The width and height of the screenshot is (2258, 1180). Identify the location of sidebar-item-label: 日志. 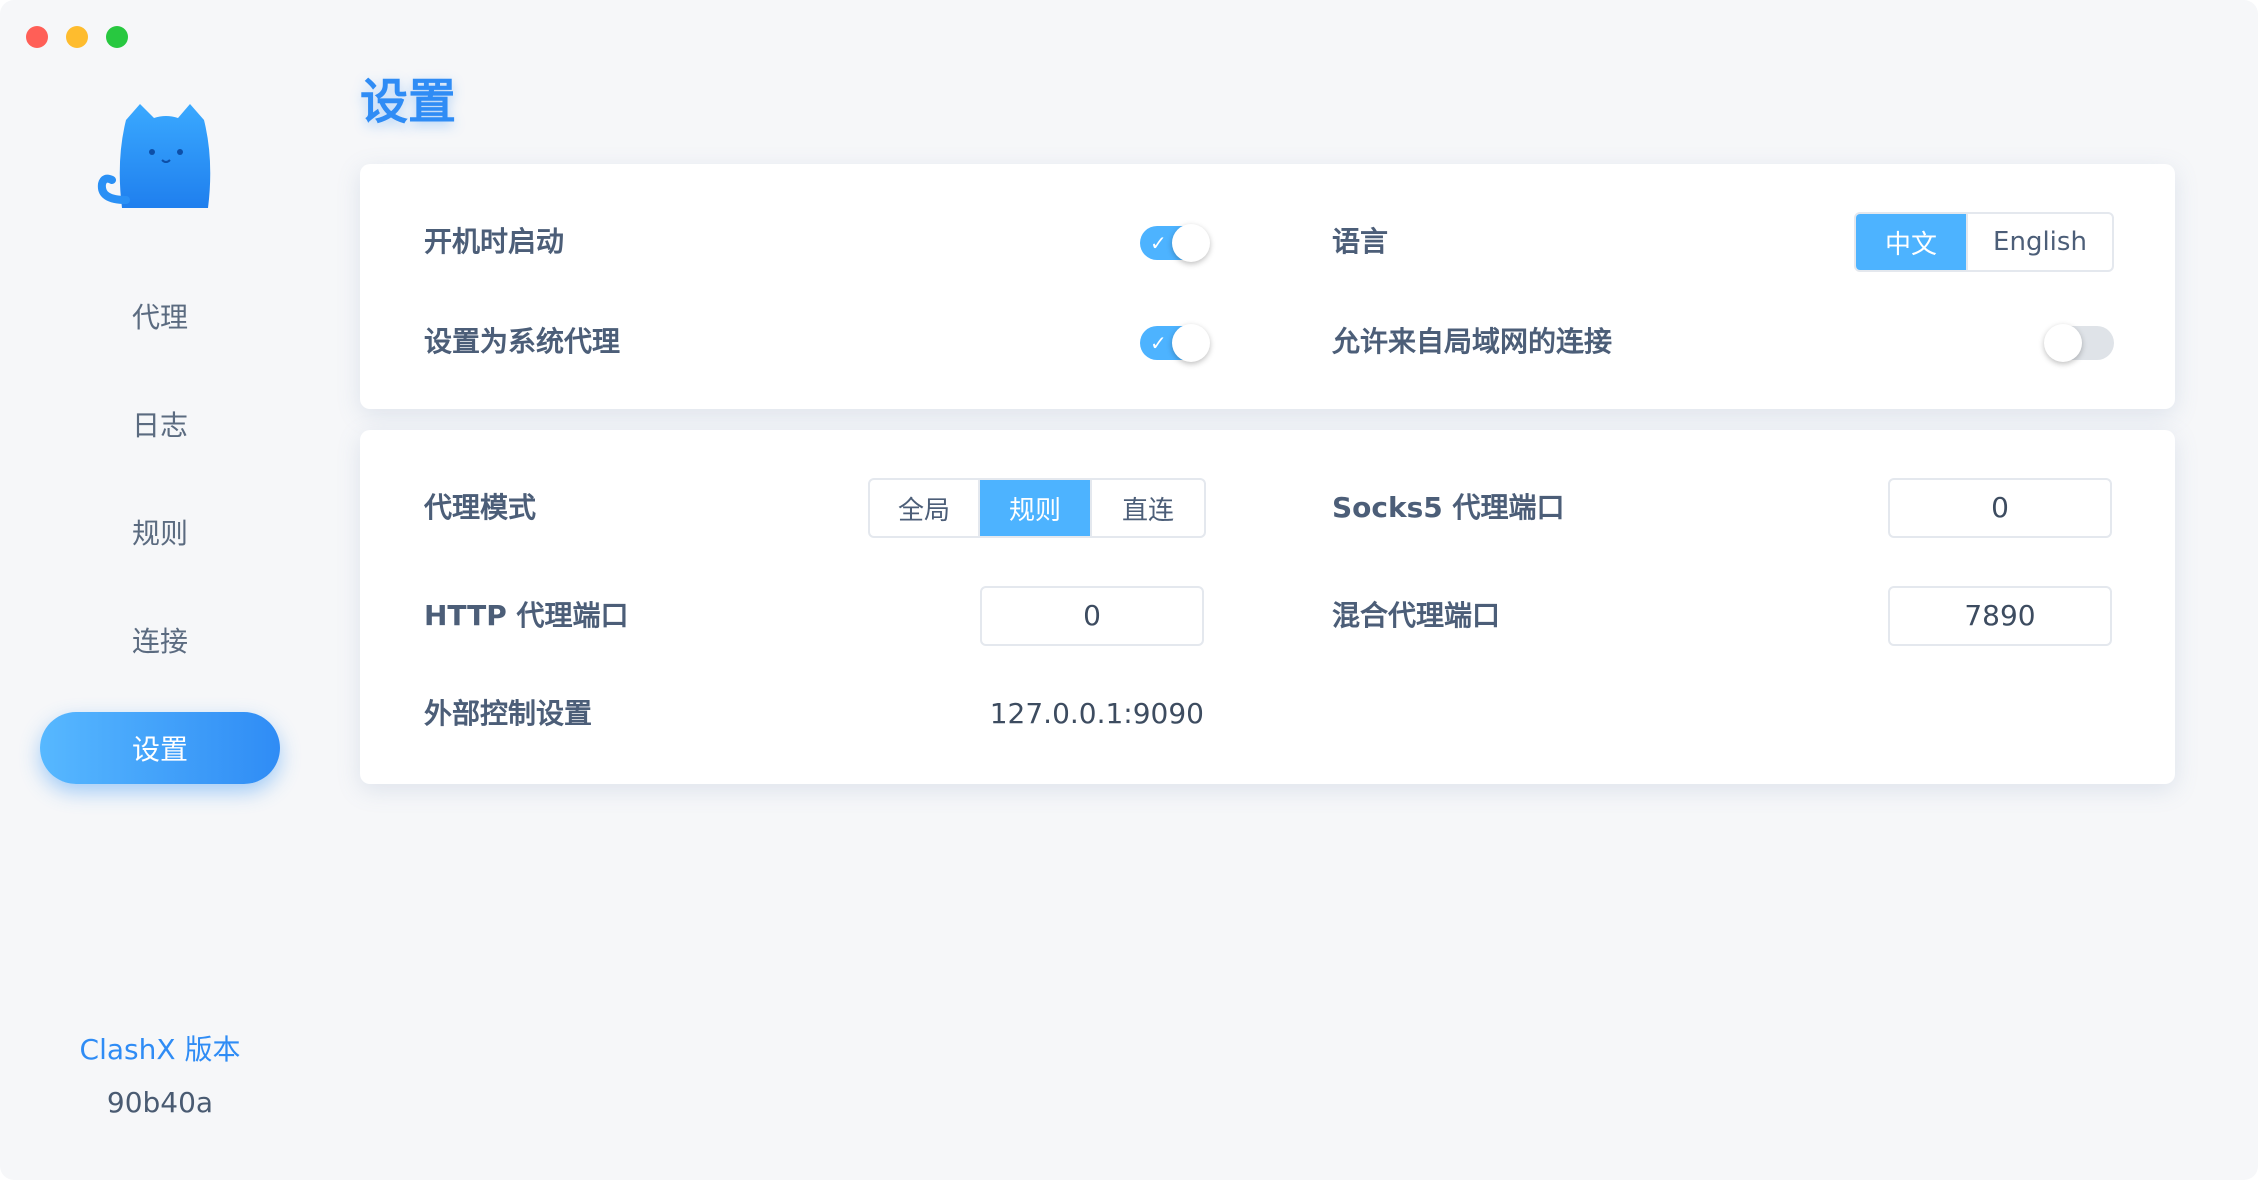
(159, 425).